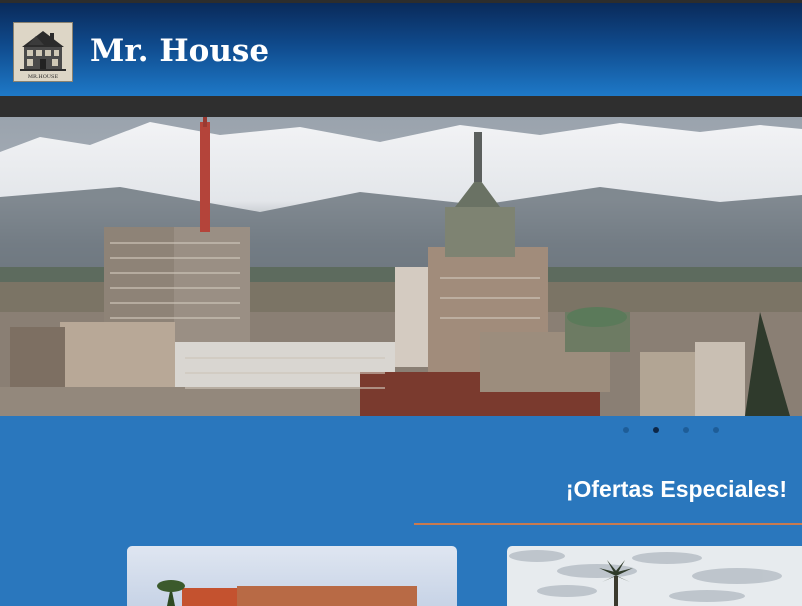  I want to click on nav-bar, so click(401, 106).